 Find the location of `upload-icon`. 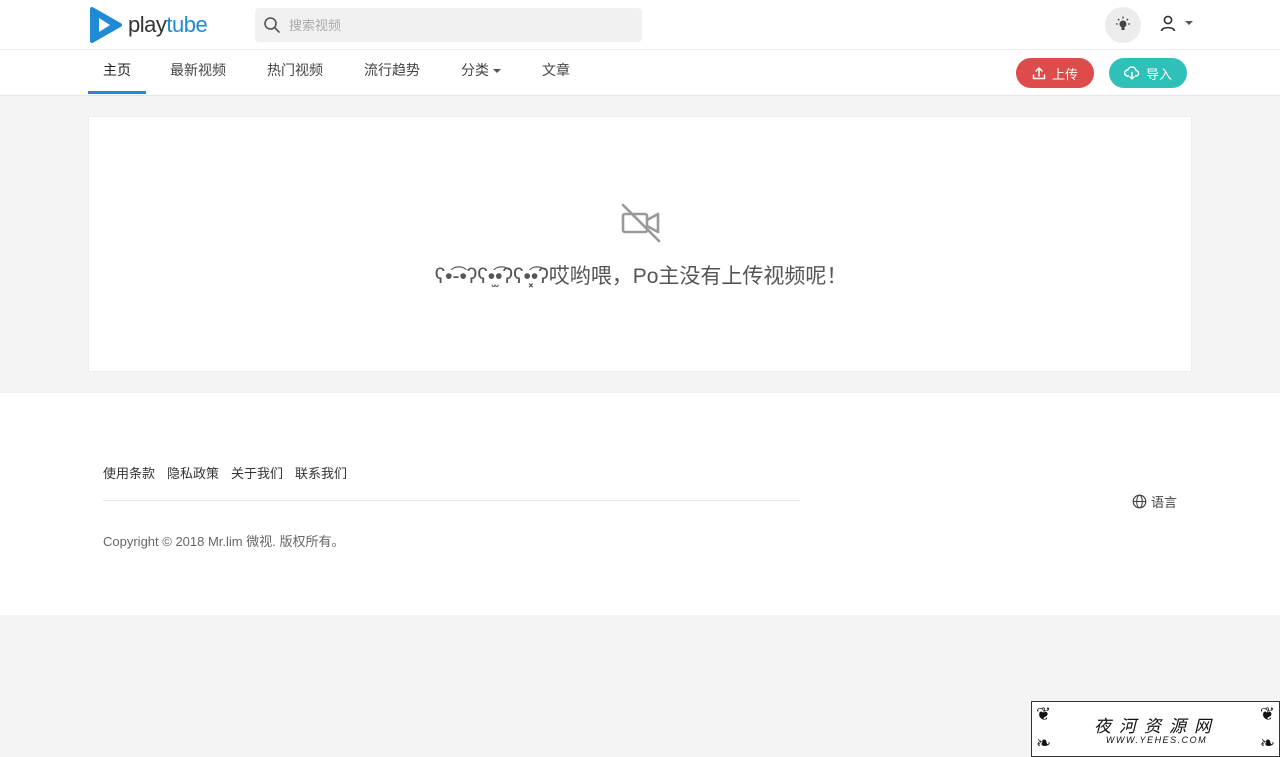

upload-icon is located at coordinates (1039, 73).